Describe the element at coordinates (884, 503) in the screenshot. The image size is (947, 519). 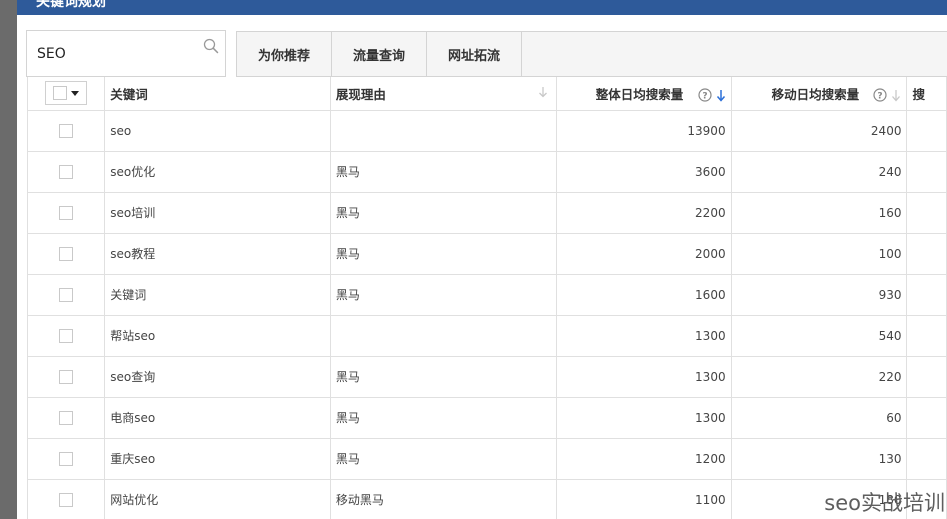
I see `watermark: seo实战培训` at that location.